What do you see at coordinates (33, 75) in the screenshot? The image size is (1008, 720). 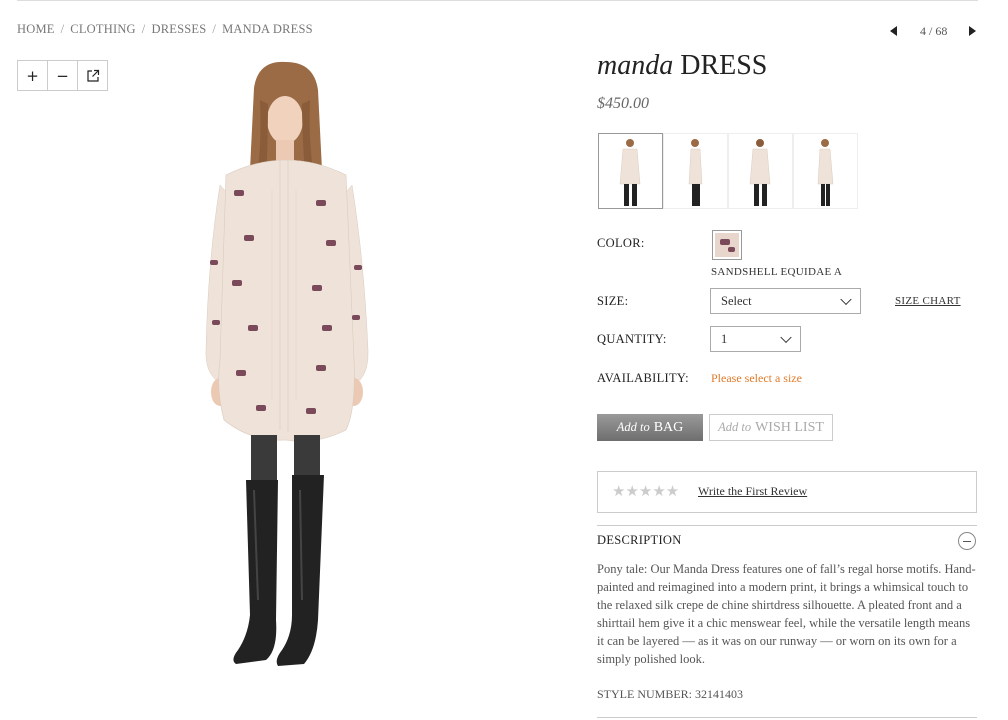 I see `zoom-in-button: +` at bounding box center [33, 75].